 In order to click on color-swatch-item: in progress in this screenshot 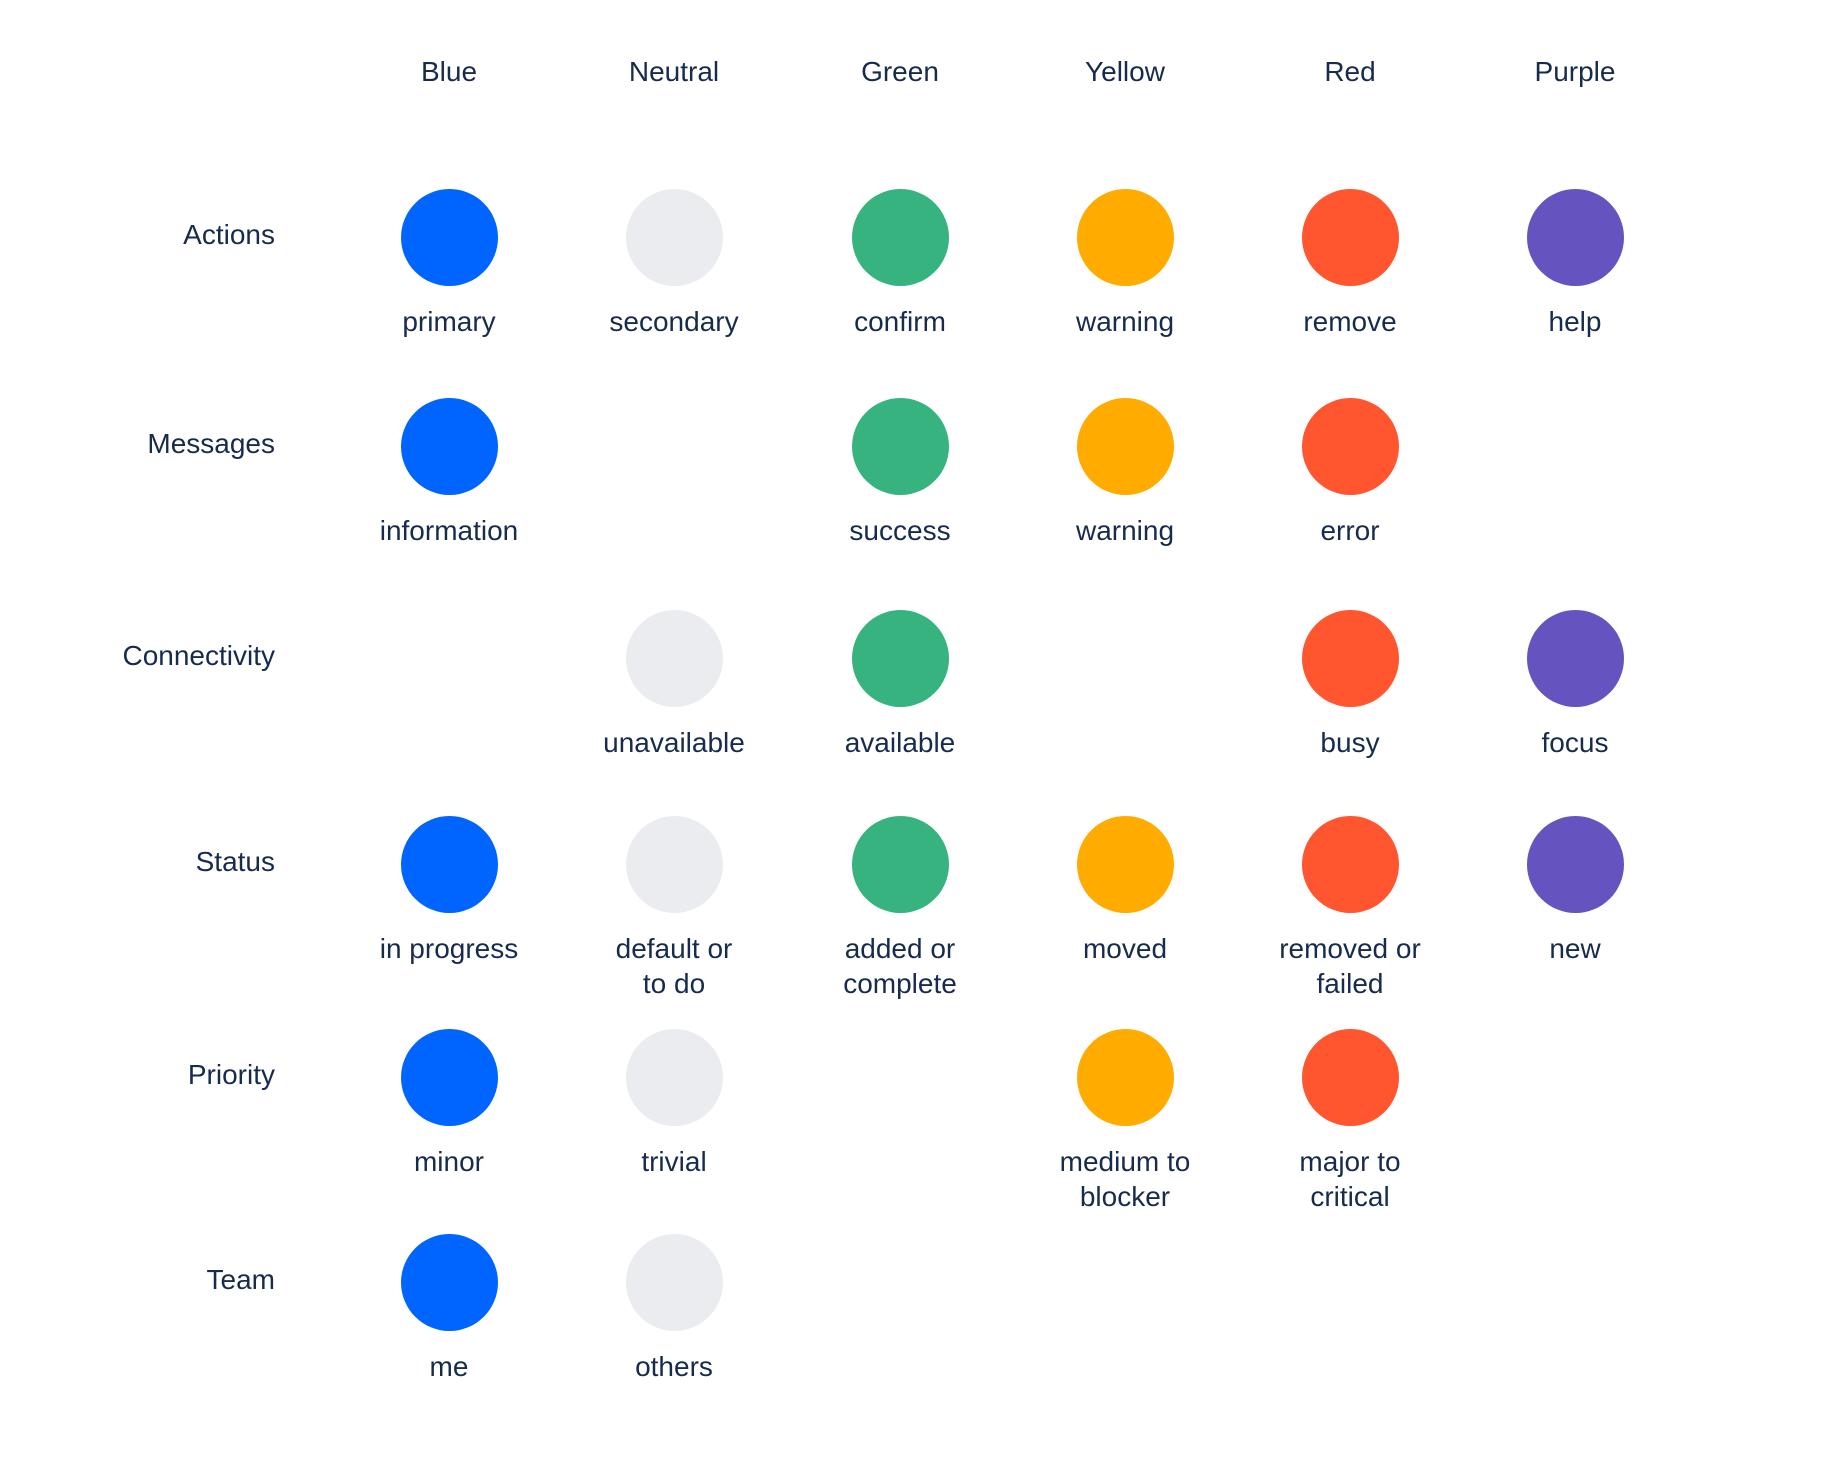, I will do `click(449, 890)`.